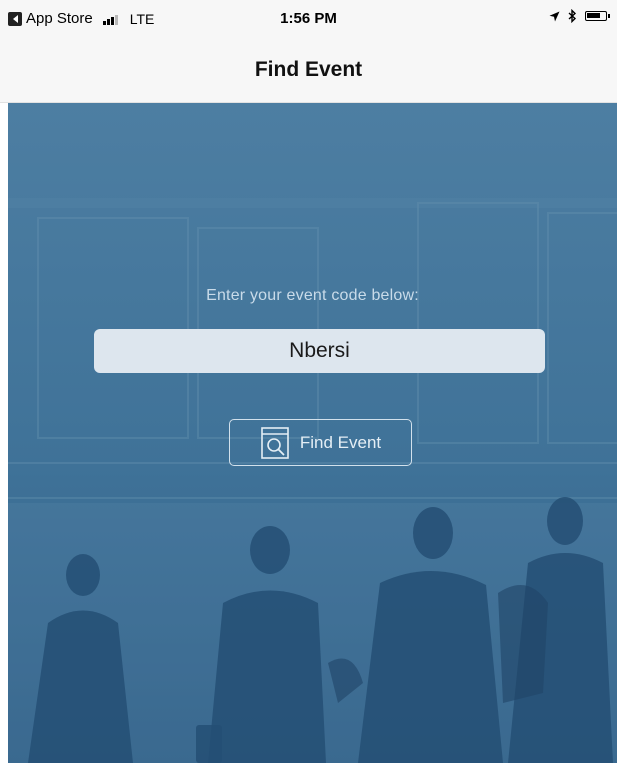  I want to click on magnifier-search-icon, so click(275, 442).